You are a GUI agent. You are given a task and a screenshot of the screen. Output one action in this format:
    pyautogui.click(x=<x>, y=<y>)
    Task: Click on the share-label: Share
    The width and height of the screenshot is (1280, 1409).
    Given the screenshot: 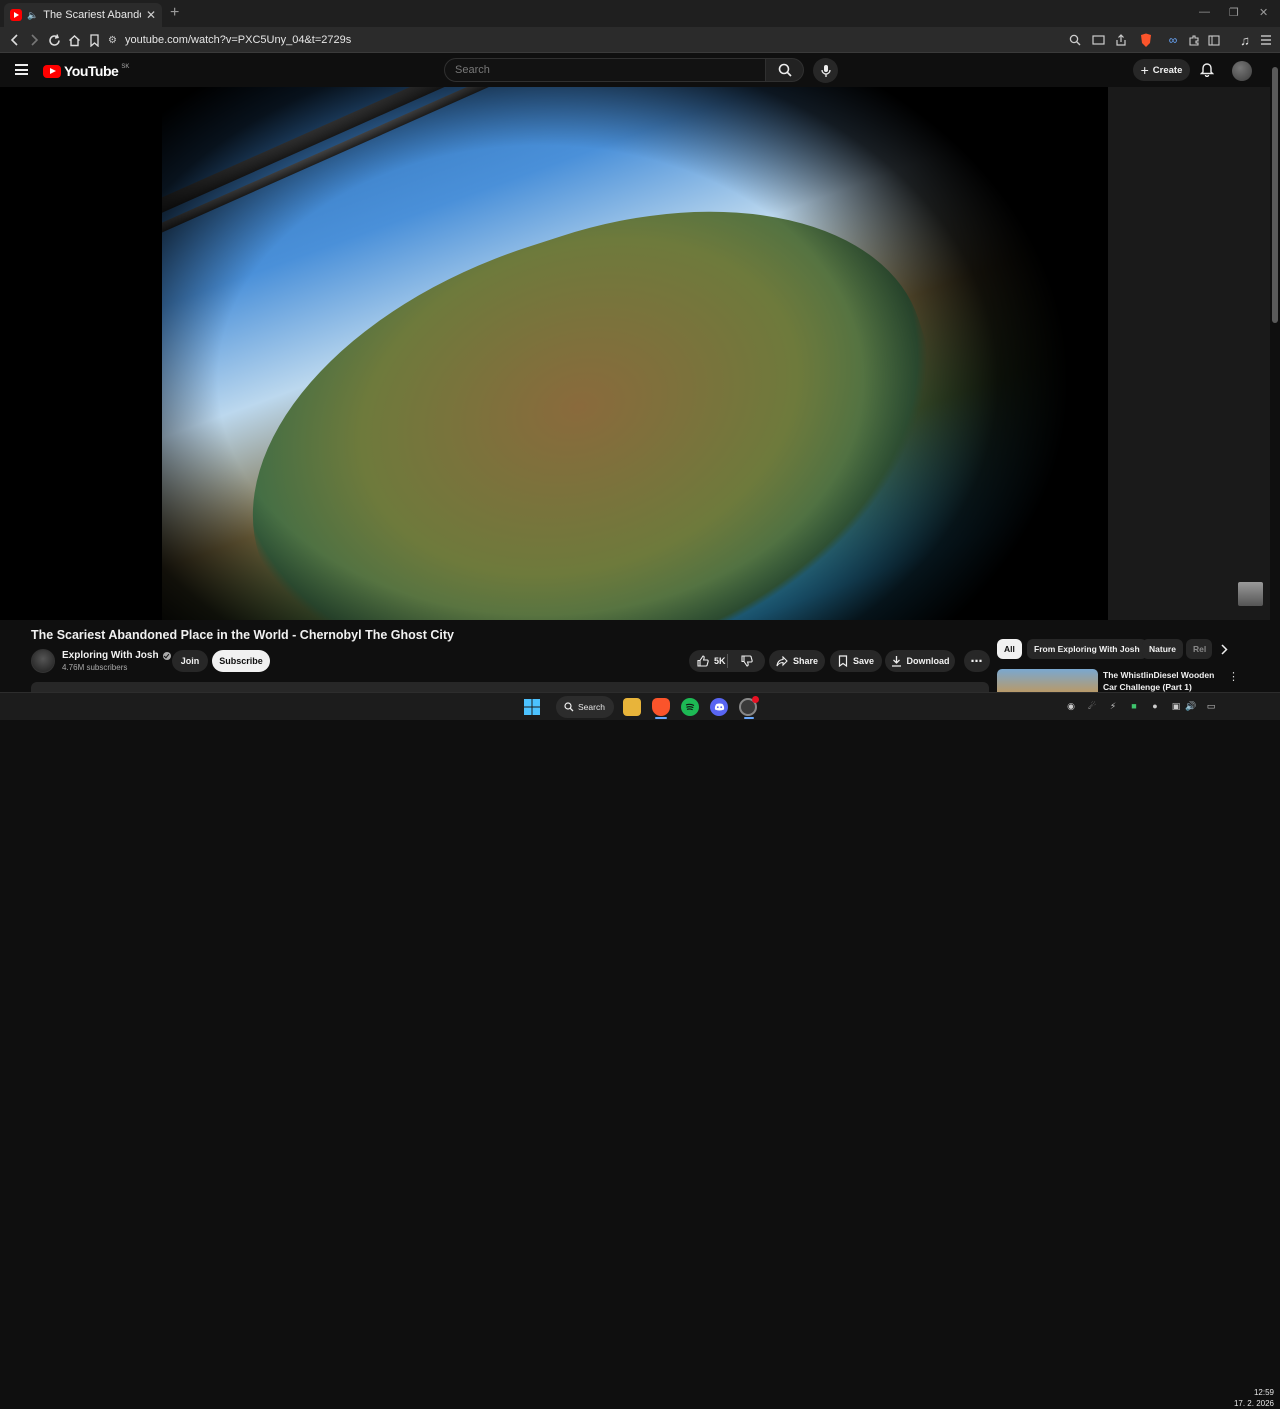 What is the action you would take?
    pyautogui.click(x=805, y=661)
    